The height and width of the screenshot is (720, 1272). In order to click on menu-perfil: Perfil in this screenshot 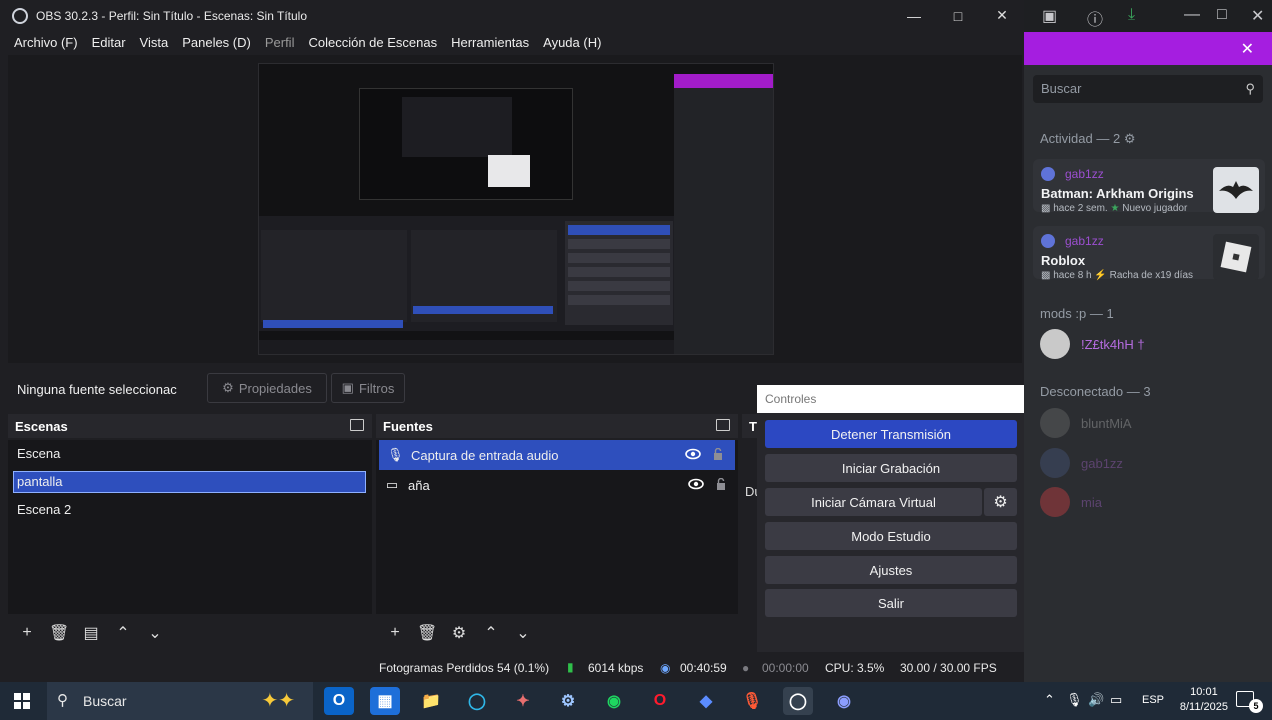, I will do `click(280, 42)`.